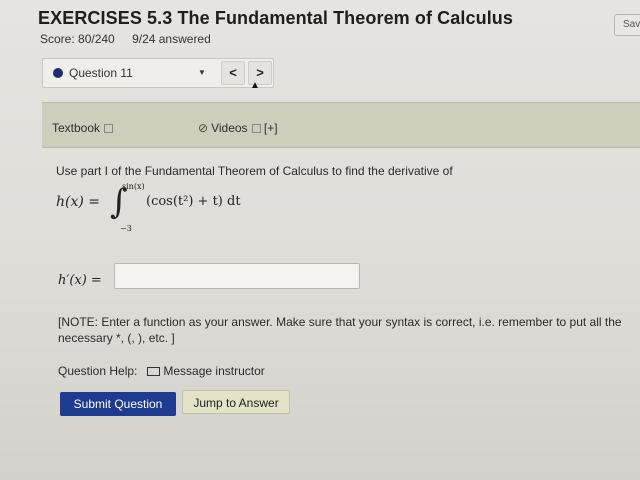 The height and width of the screenshot is (480, 640). I want to click on score-text: Score: 80/240, so click(77, 39).